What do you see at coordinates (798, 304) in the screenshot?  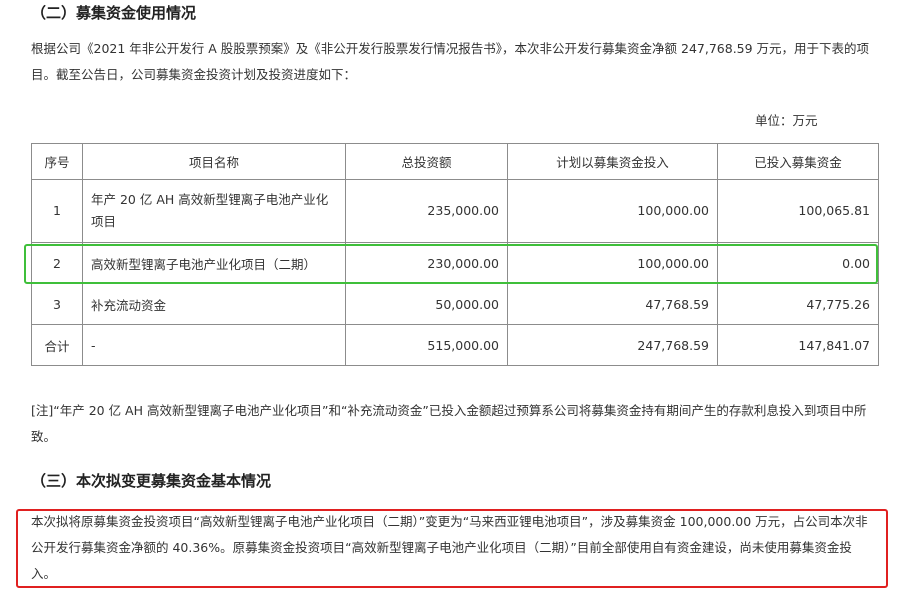 I see `cell-invested-funds: 47,775.26` at bounding box center [798, 304].